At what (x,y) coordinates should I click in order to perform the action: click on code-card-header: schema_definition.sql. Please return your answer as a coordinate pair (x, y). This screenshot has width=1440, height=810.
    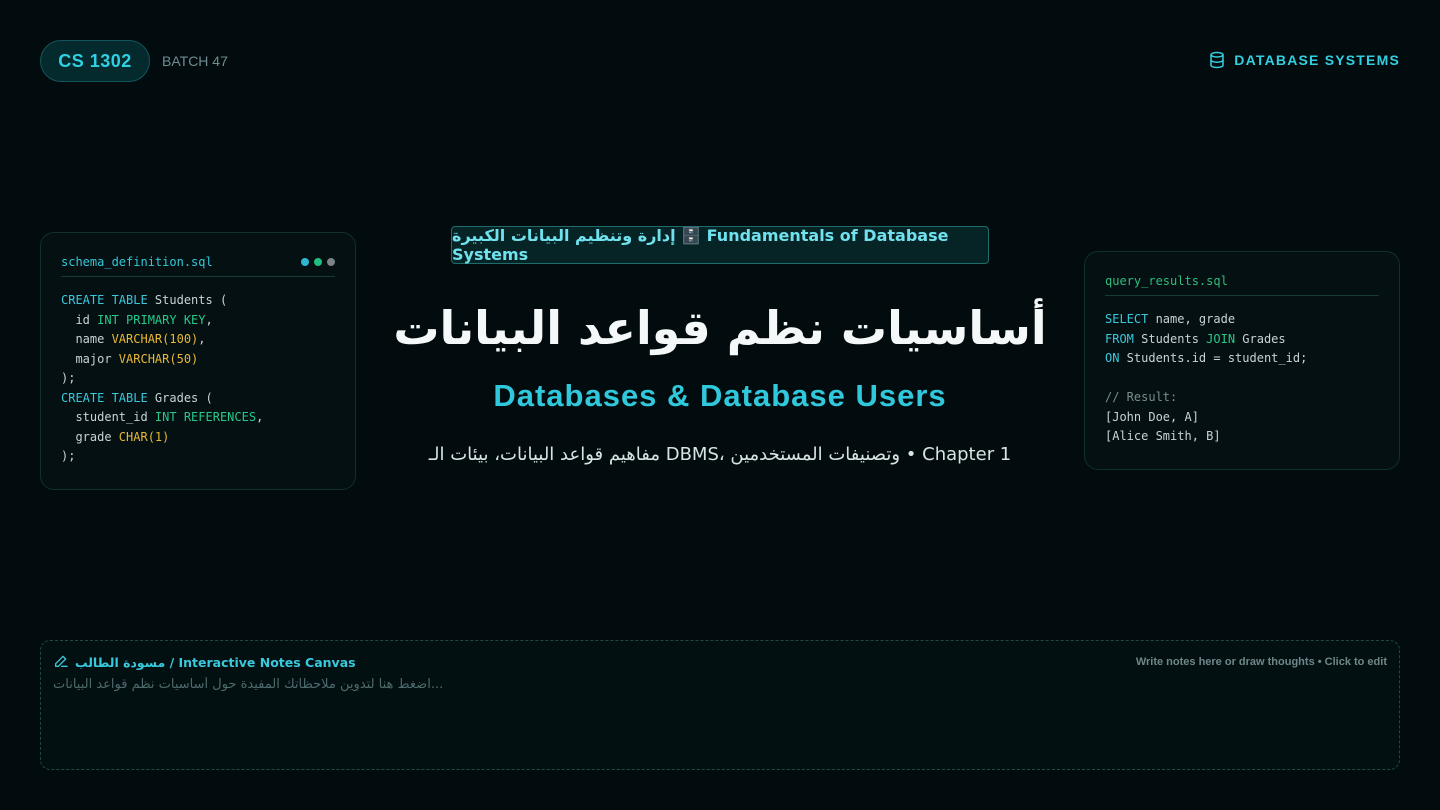
    Looking at the image, I should click on (198, 265).